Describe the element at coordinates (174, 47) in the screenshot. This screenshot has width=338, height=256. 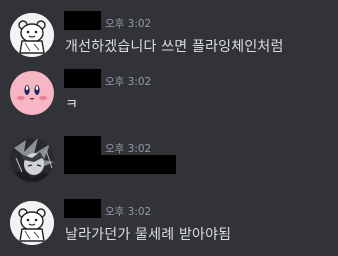
I see `message-content: 개선하겠습니다 쓰면 플라잉체인처럼` at that location.